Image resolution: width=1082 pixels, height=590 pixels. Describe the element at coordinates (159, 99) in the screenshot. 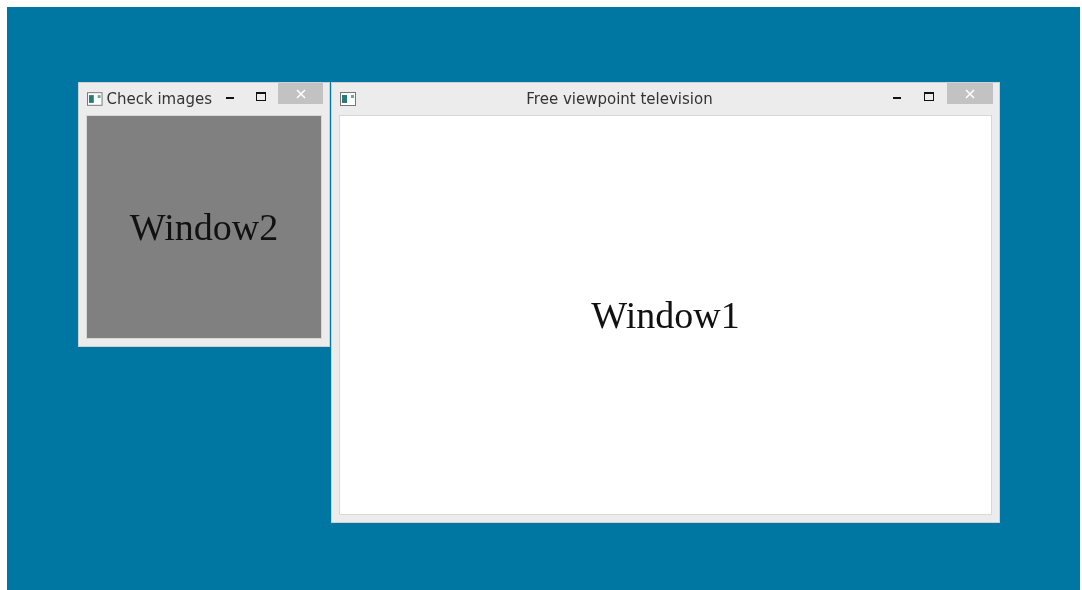

I see `window-title: Check images` at that location.